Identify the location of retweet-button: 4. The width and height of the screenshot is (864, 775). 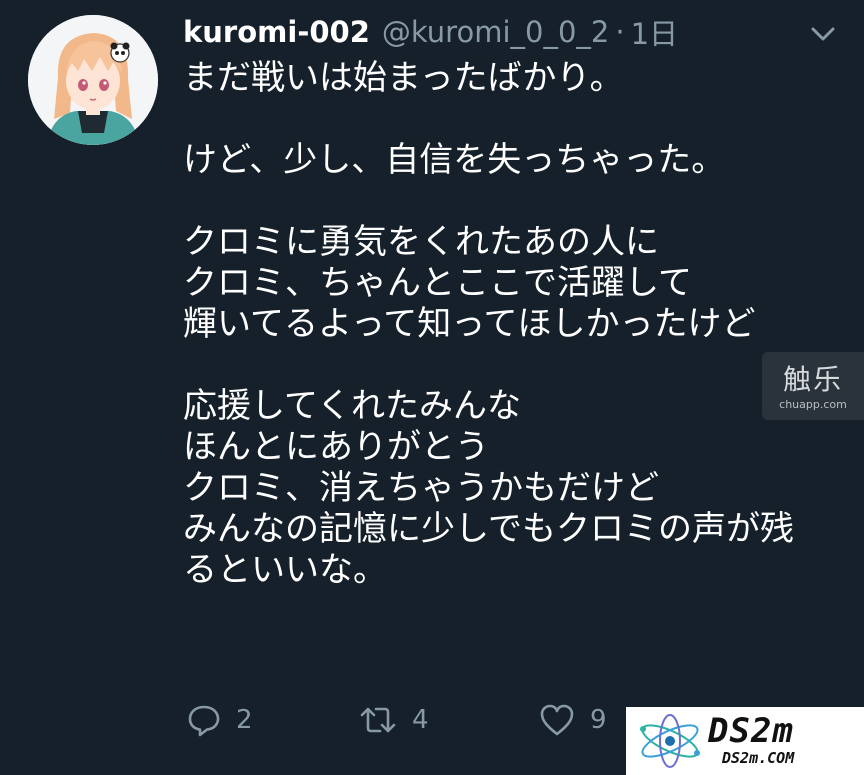
(393, 720).